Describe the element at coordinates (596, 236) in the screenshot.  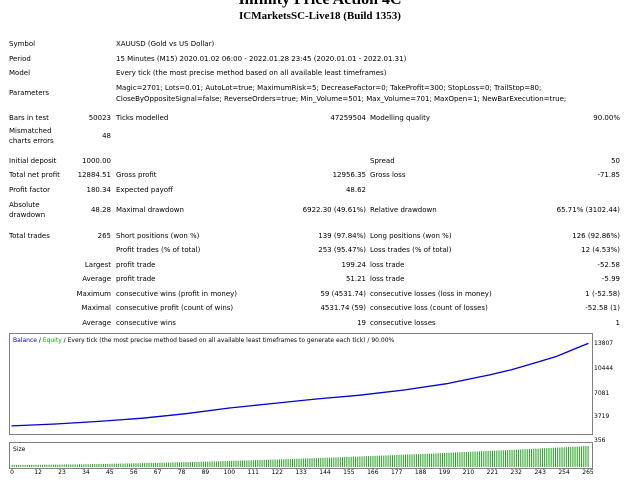
I see `long-positions-value: 126 (92.86%)` at that location.